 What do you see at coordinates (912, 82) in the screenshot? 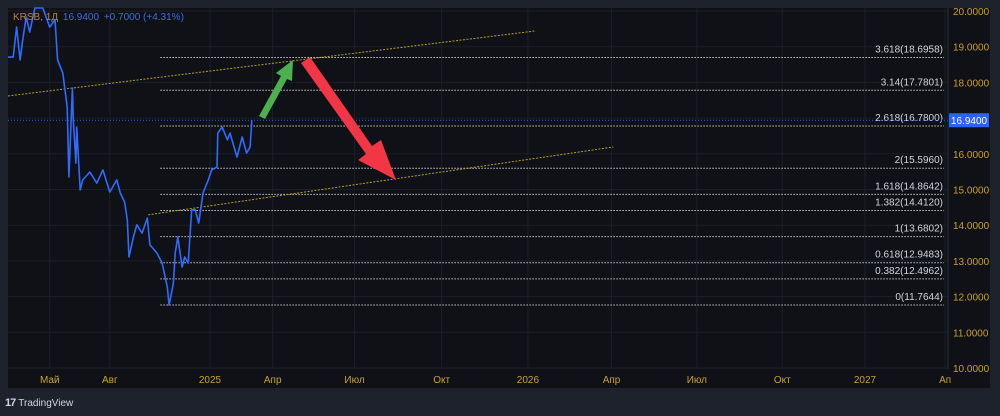
I see `fib-level-label: 3.14(17.7801)` at bounding box center [912, 82].